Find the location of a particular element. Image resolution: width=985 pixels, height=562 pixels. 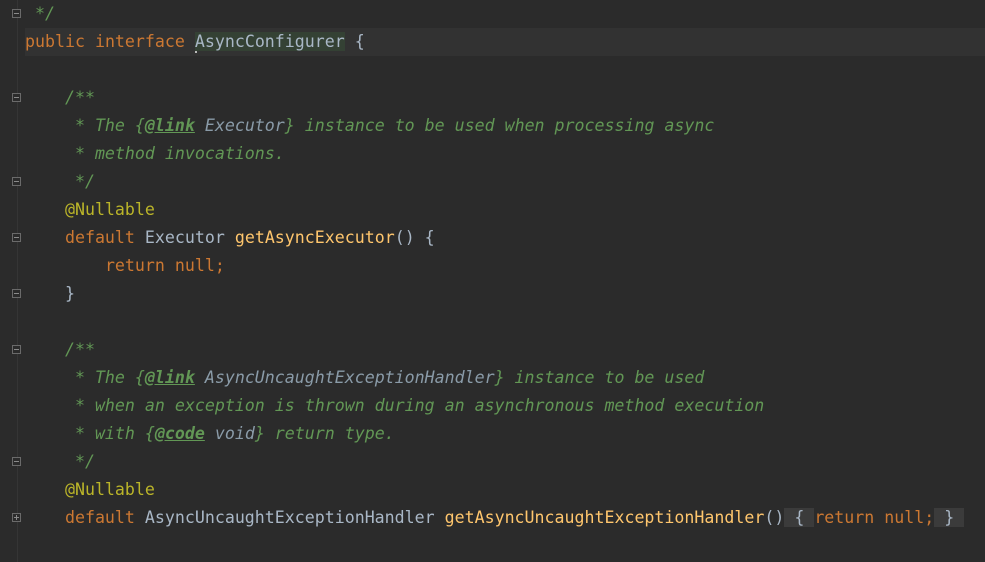

folded-close-brace: } is located at coordinates (949, 517).